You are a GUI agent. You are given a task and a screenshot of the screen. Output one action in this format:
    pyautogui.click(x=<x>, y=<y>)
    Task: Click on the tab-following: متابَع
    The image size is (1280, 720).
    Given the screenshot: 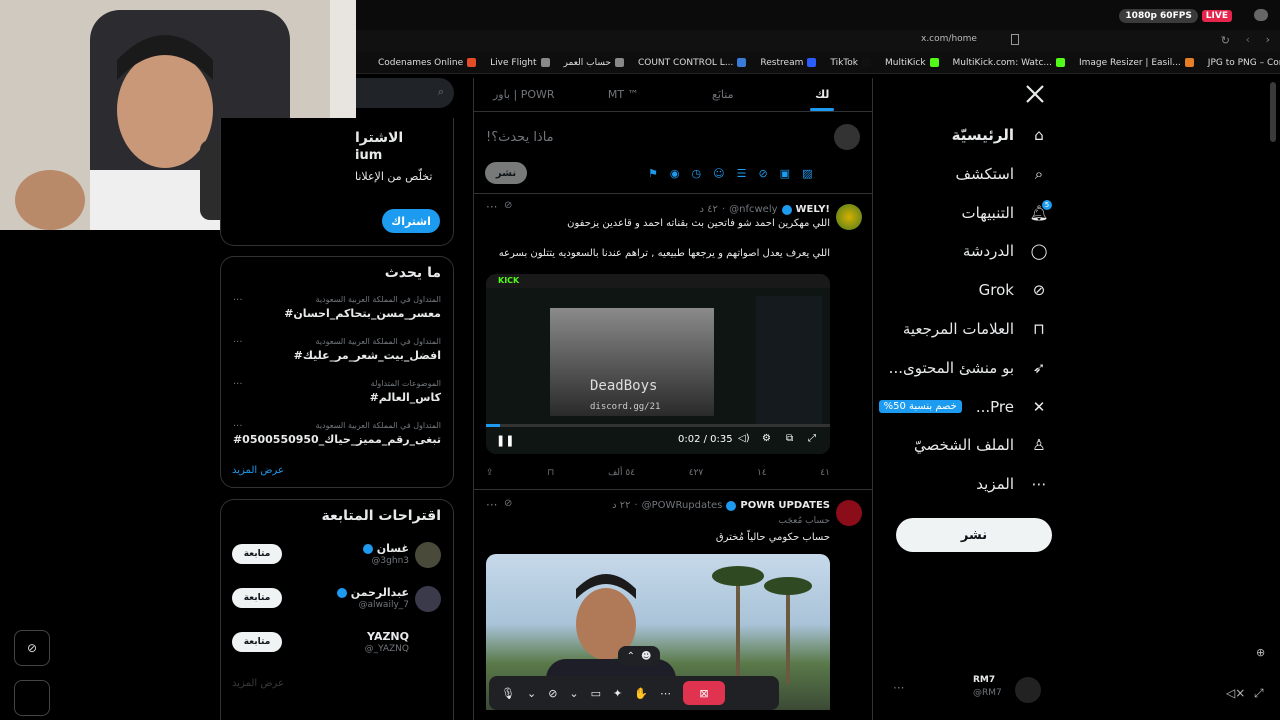 What is the action you would take?
    pyautogui.click(x=723, y=94)
    